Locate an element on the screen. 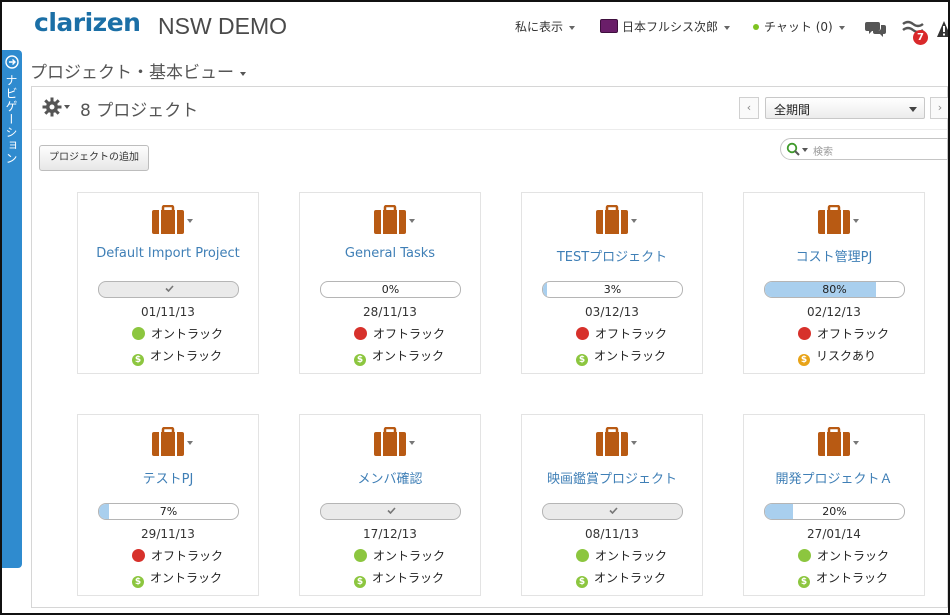 Image resolution: width=950 pixels, height=615 pixels. add-project-button: プロジェクトの追加 is located at coordinates (94, 158).